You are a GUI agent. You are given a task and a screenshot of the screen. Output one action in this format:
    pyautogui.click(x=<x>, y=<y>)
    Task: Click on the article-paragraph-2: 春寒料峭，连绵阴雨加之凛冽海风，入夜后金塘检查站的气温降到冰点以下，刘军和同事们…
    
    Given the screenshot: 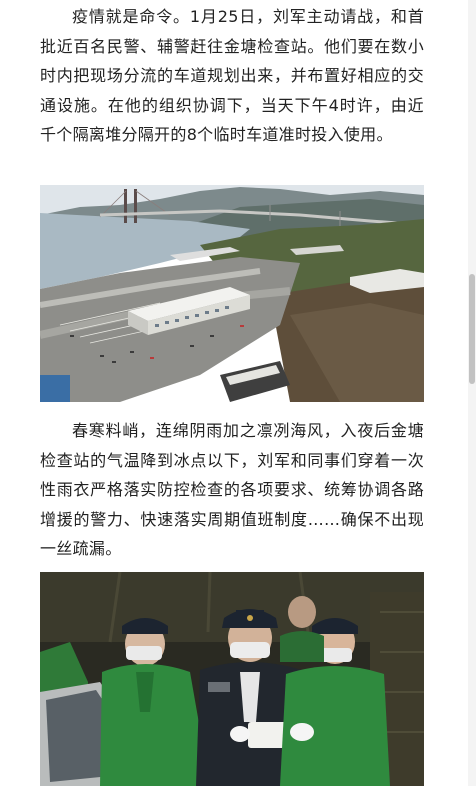 What is the action you would take?
    pyautogui.click(x=232, y=489)
    